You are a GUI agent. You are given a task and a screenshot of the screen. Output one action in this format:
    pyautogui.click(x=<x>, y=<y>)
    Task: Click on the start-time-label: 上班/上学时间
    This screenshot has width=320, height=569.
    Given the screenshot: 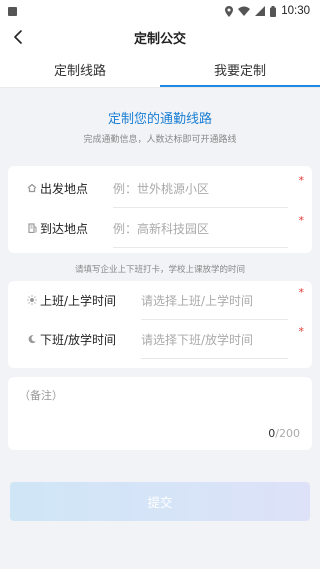 What is the action you would take?
    pyautogui.click(x=78, y=300)
    